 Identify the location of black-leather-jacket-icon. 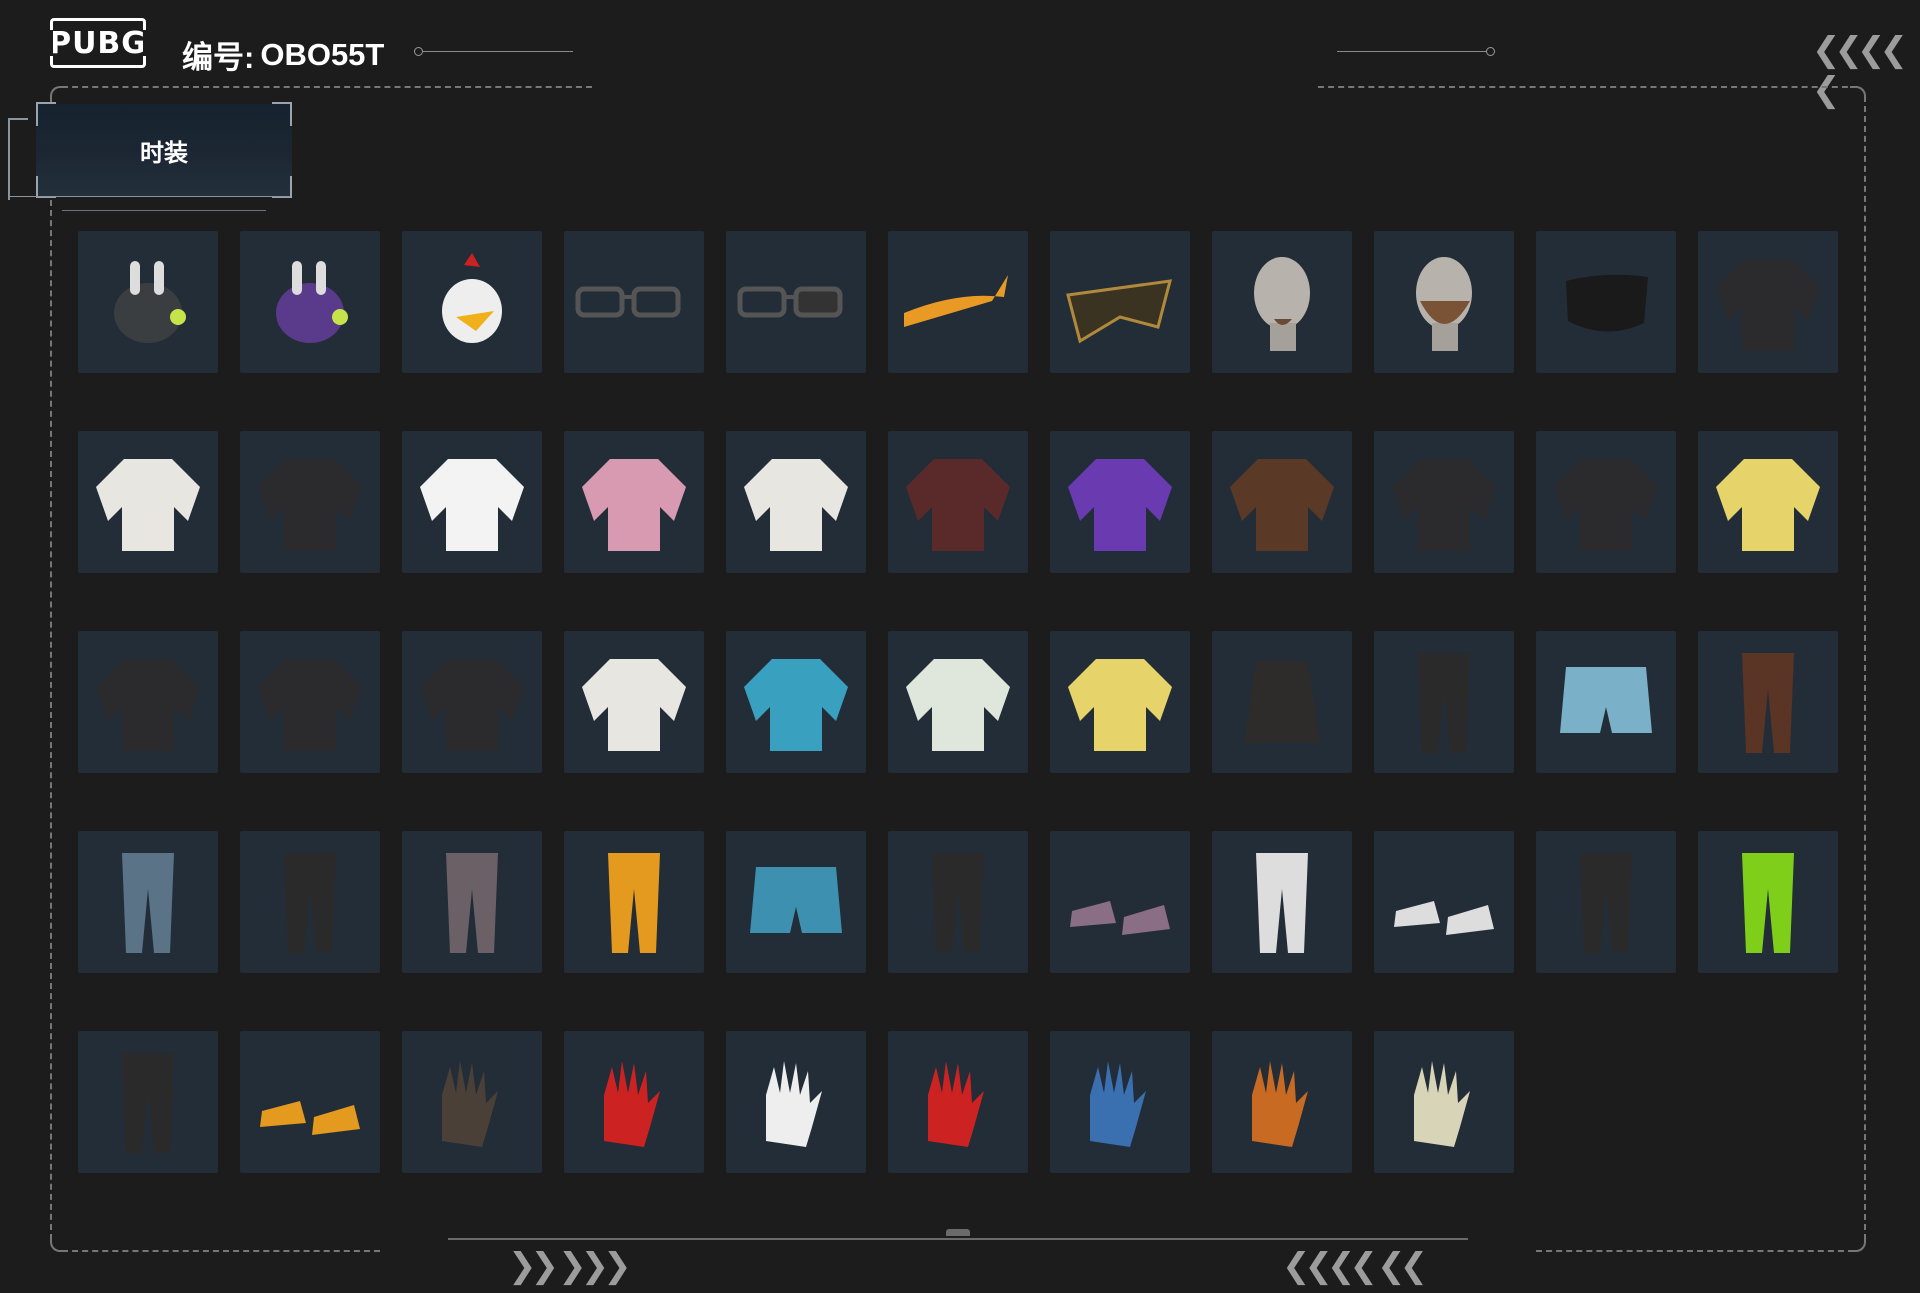
(310, 705).